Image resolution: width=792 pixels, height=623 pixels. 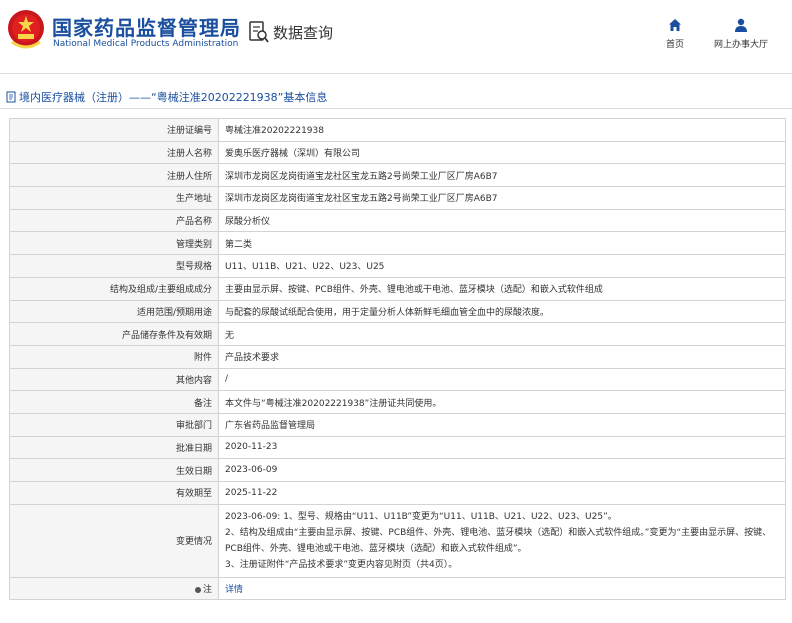 What do you see at coordinates (502, 266) in the screenshot?
I see `field-value: U11、U11B、U21、U22、U23、U25` at bounding box center [502, 266].